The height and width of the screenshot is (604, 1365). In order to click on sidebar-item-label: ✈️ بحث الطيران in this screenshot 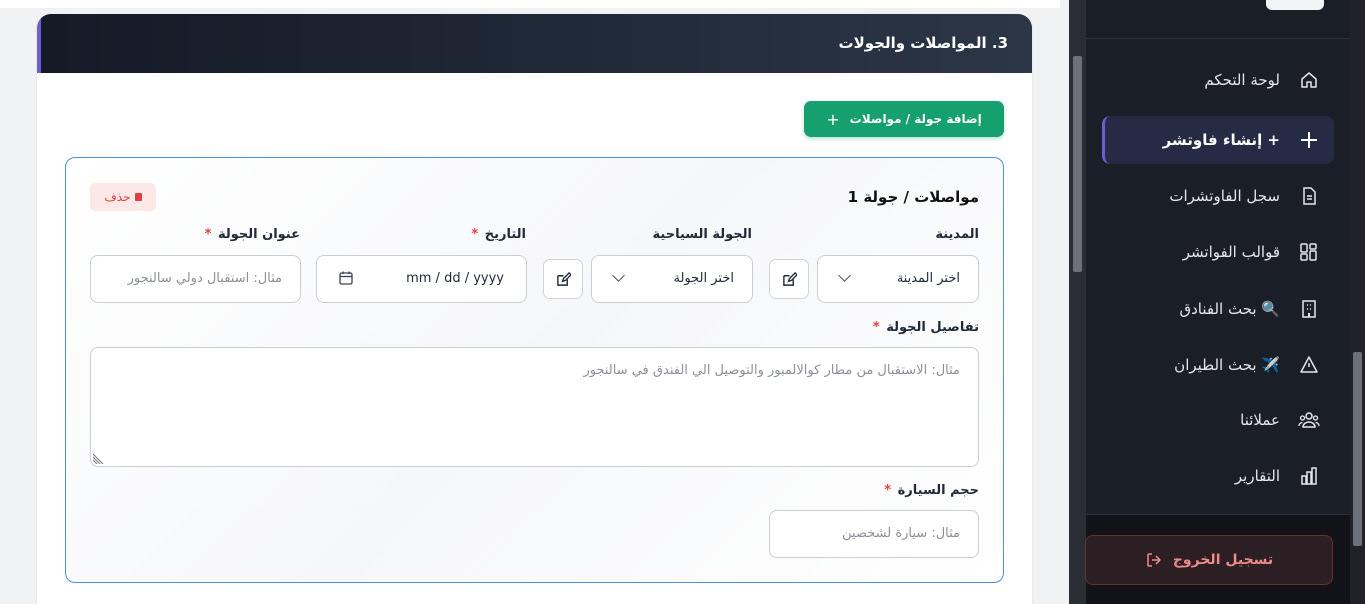, I will do `click(1227, 365)`.